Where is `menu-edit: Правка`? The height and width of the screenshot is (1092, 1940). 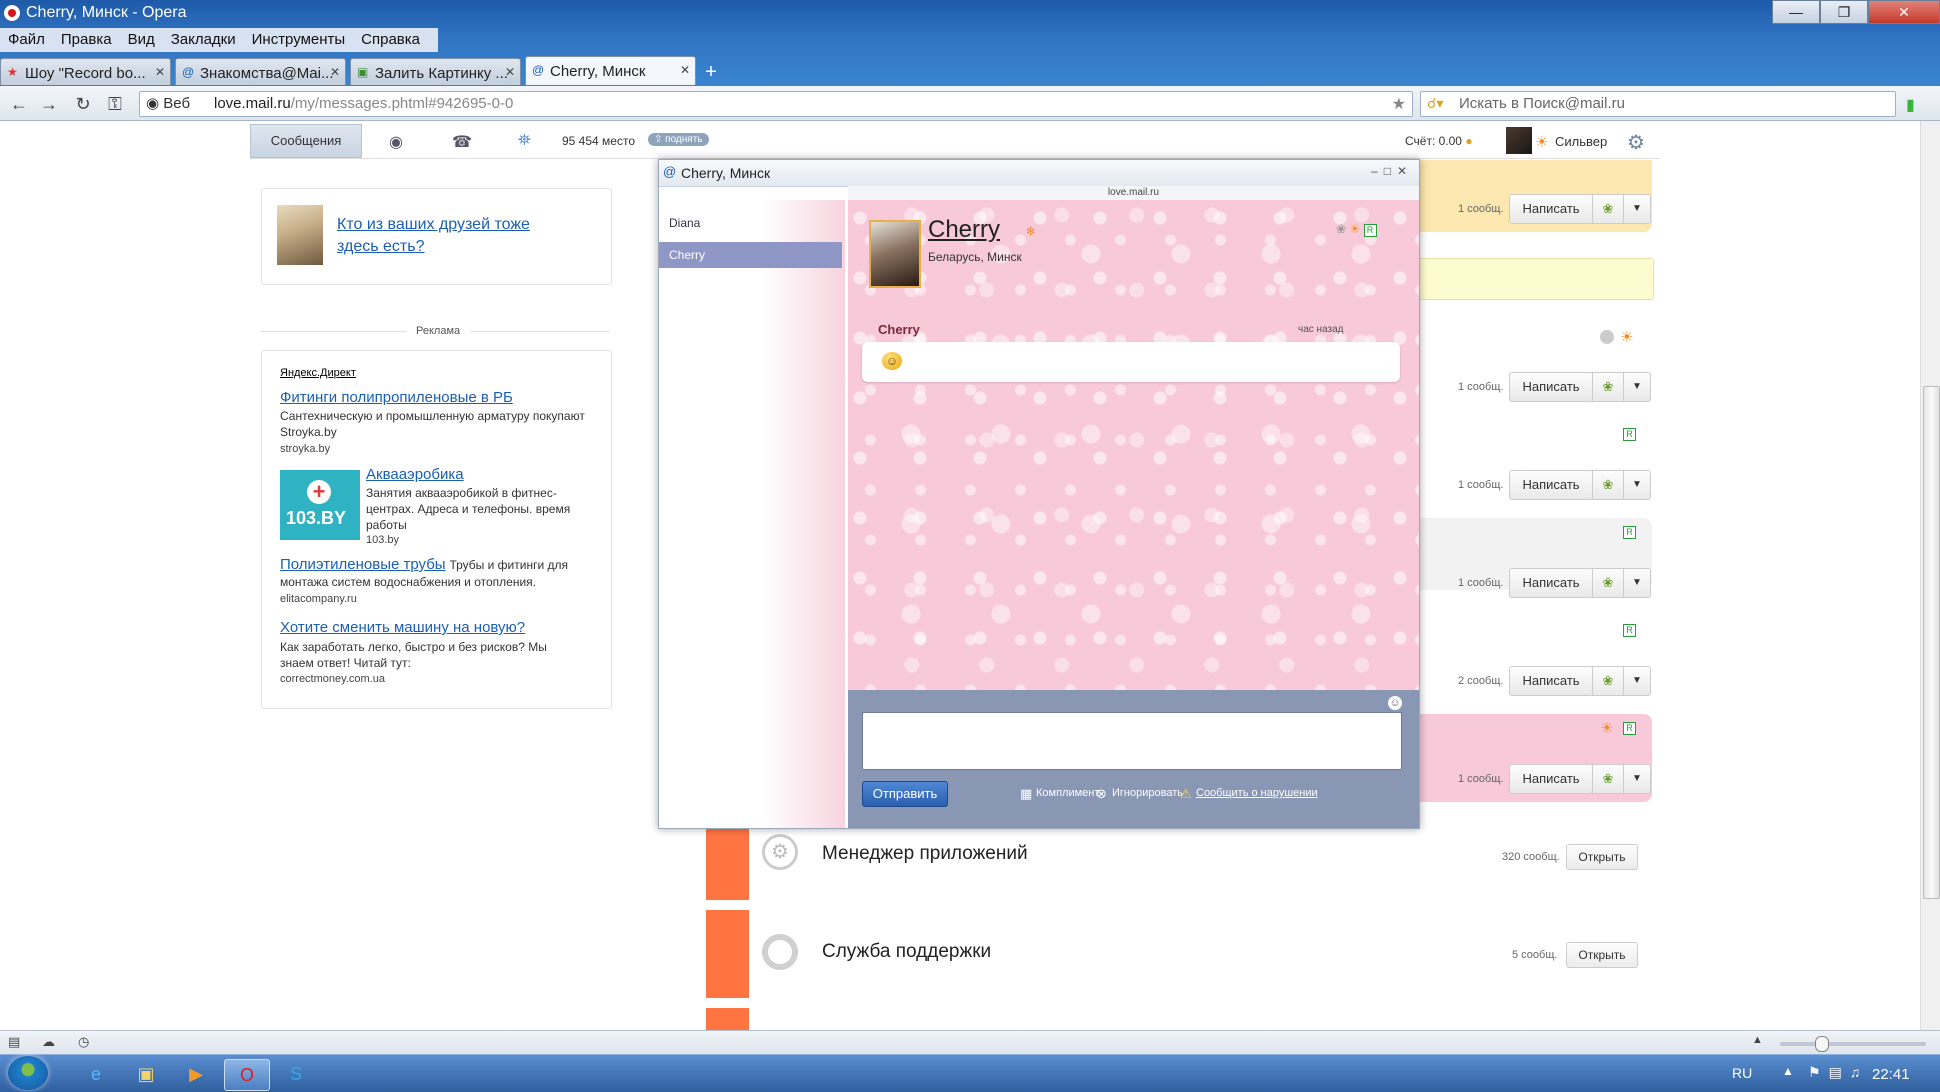
menu-edit: Правка is located at coordinates (86, 40).